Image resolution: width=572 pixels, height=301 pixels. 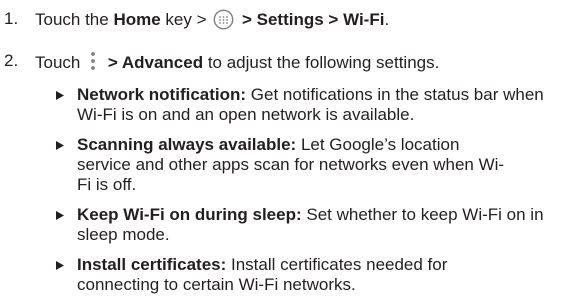 I want to click on bullet-title: Keep Wi-Fi on during sleep:, so click(x=189, y=214).